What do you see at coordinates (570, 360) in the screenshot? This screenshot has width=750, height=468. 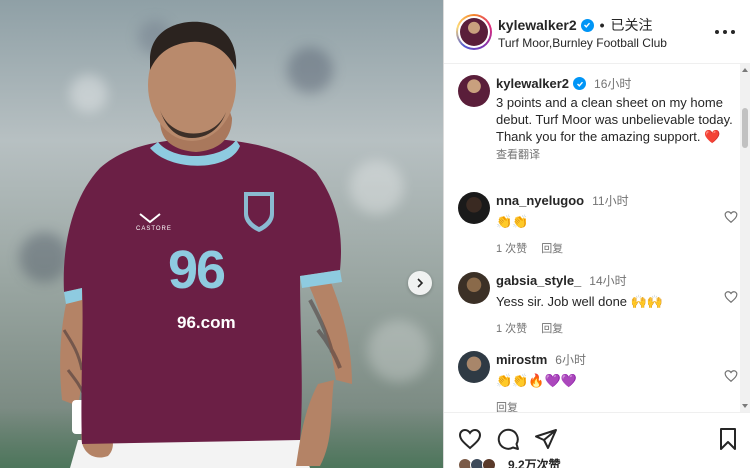 I see `comment-time: 6小时` at bounding box center [570, 360].